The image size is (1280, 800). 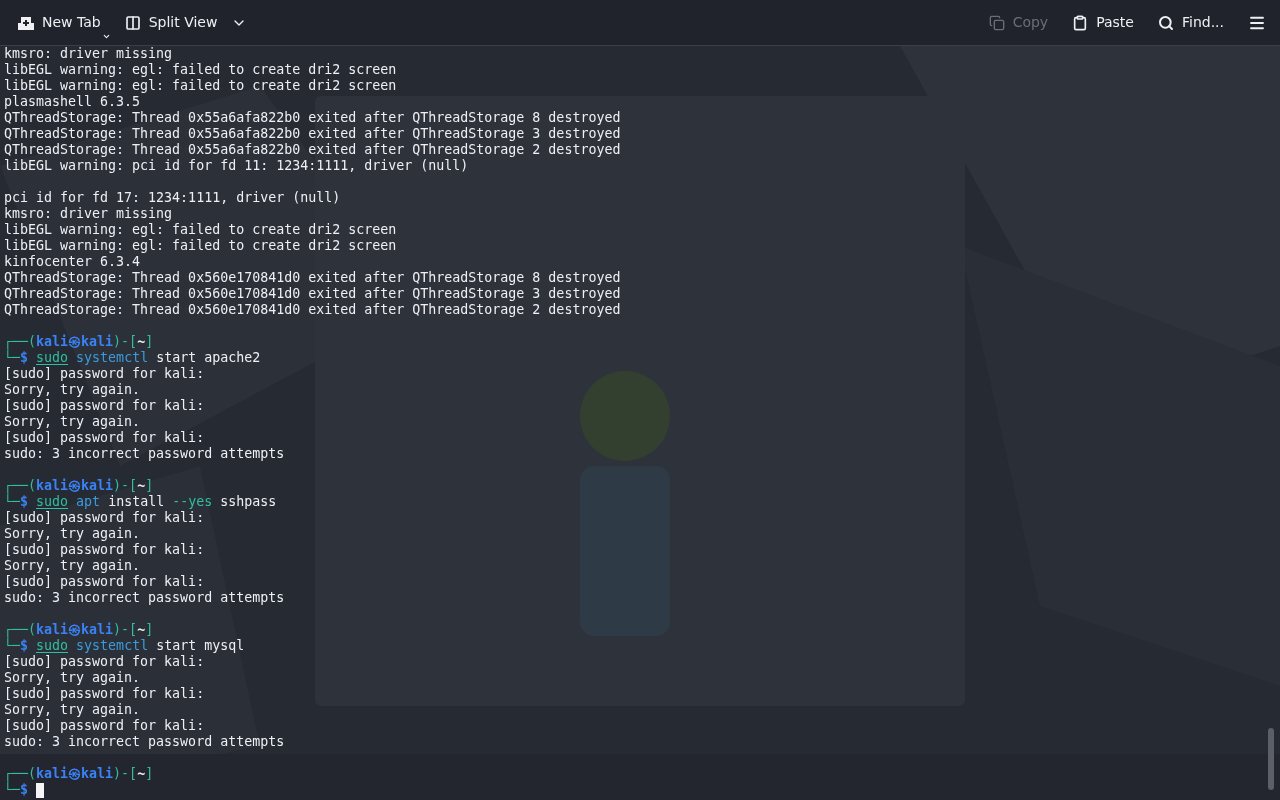 What do you see at coordinates (312, 278) in the screenshot?
I see `output-line: QThreadStorage: Thread 0x560e170841d0 exited after QThreadStorage 8 destroyed` at bounding box center [312, 278].